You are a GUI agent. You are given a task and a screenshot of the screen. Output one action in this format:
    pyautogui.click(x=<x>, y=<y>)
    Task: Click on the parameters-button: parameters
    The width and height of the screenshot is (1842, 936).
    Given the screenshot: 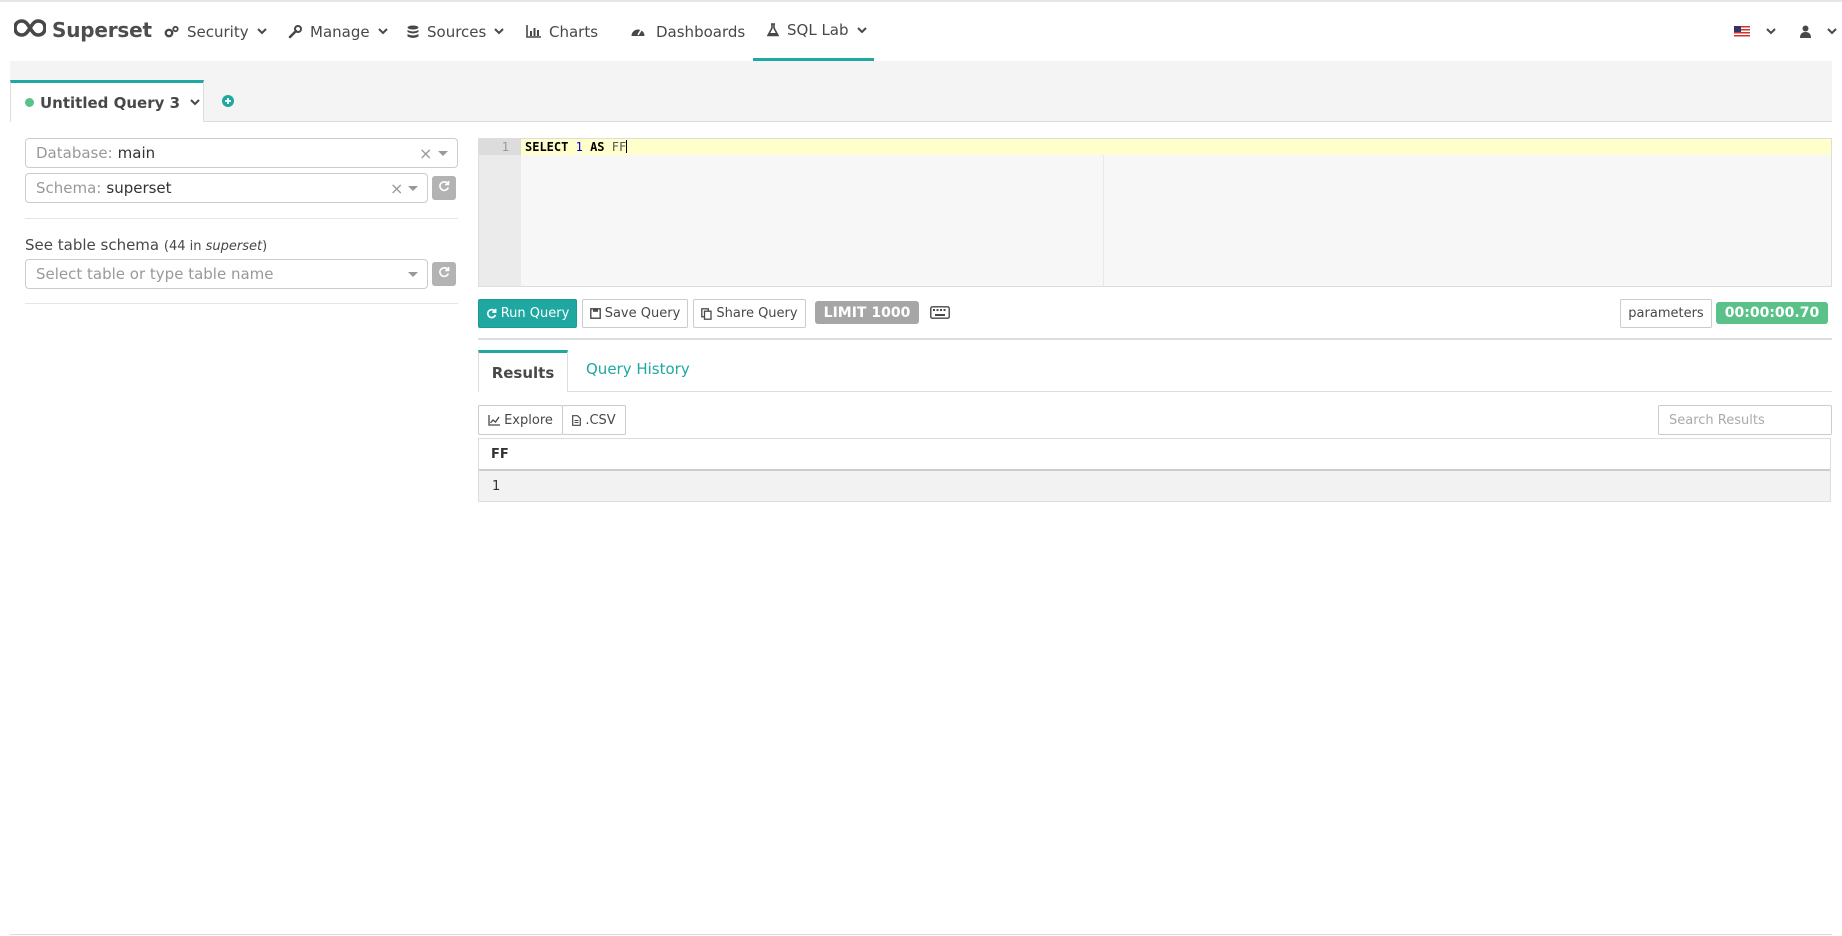 What is the action you would take?
    pyautogui.click(x=1666, y=313)
    